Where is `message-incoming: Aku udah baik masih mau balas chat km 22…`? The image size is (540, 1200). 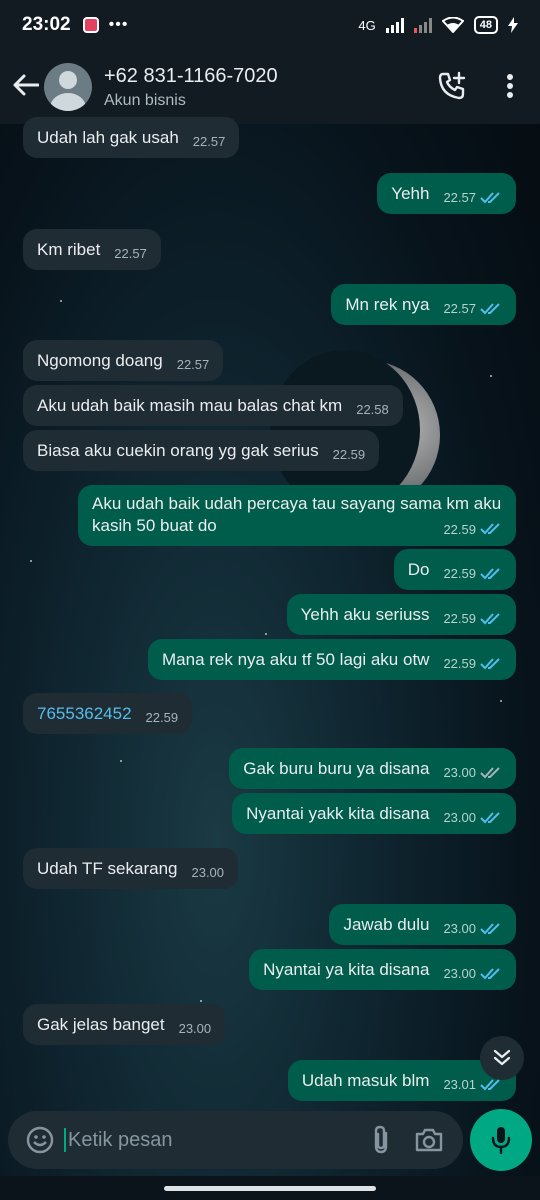
message-incoming: Aku udah baik masih mau balas chat km 22… is located at coordinates (213, 405).